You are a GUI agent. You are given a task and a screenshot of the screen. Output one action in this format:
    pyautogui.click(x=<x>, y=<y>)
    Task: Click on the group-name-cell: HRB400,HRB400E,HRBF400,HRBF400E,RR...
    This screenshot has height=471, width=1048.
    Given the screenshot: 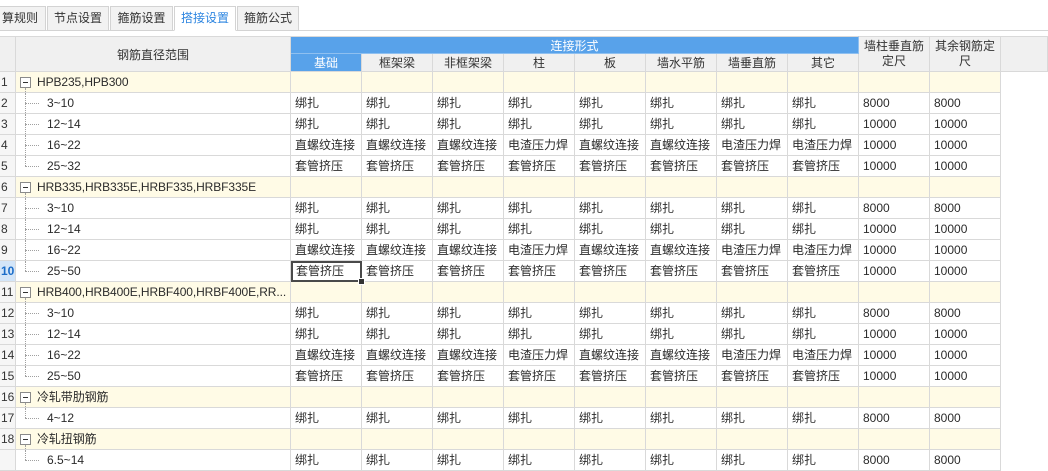 What is the action you would take?
    pyautogui.click(x=153, y=292)
    